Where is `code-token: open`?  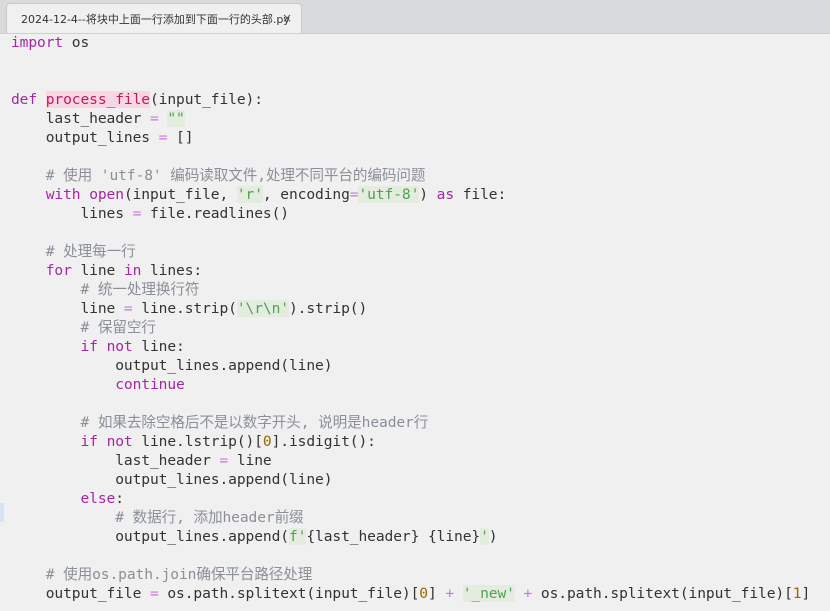
code-token: open is located at coordinates (106, 194).